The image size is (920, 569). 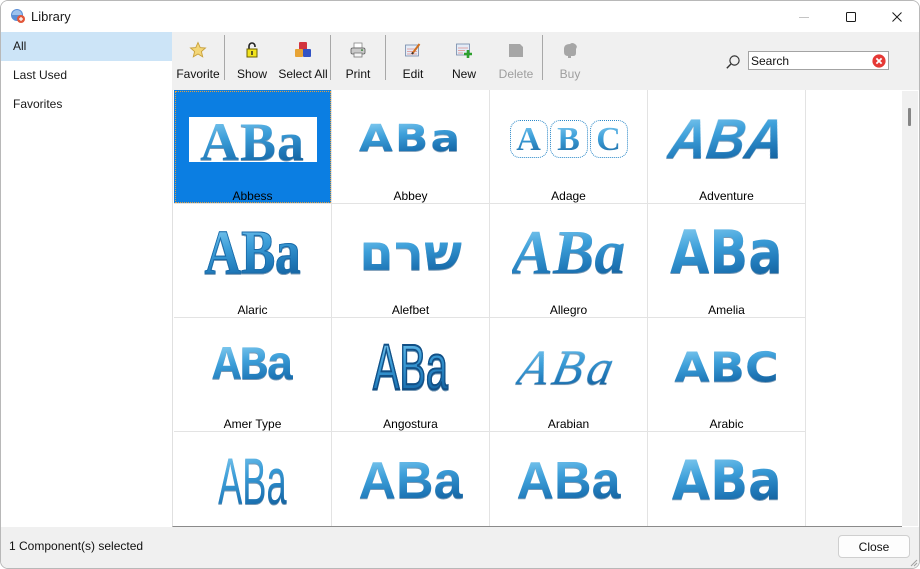 I want to click on scrollbar-thumb, so click(x=909, y=117).